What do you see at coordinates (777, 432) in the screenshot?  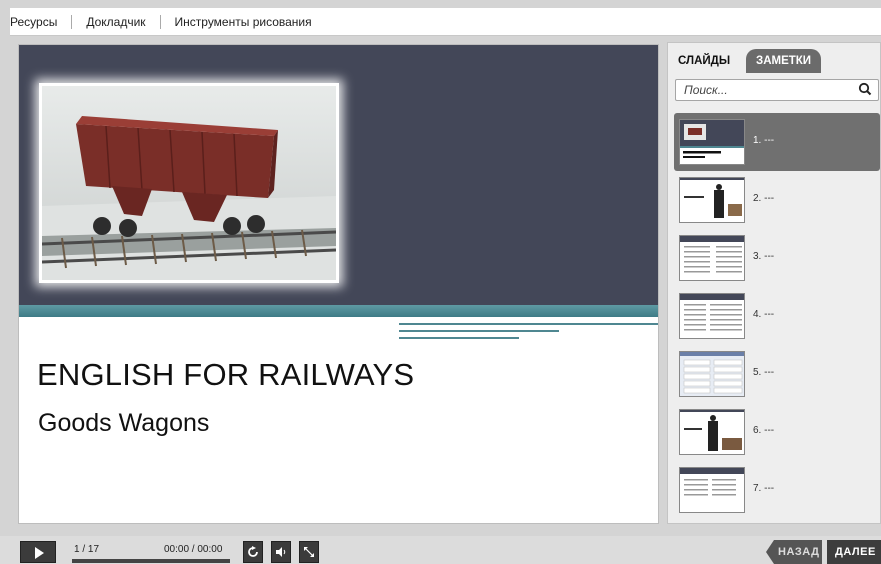 I see `slide-thumb-6: 6. ---` at bounding box center [777, 432].